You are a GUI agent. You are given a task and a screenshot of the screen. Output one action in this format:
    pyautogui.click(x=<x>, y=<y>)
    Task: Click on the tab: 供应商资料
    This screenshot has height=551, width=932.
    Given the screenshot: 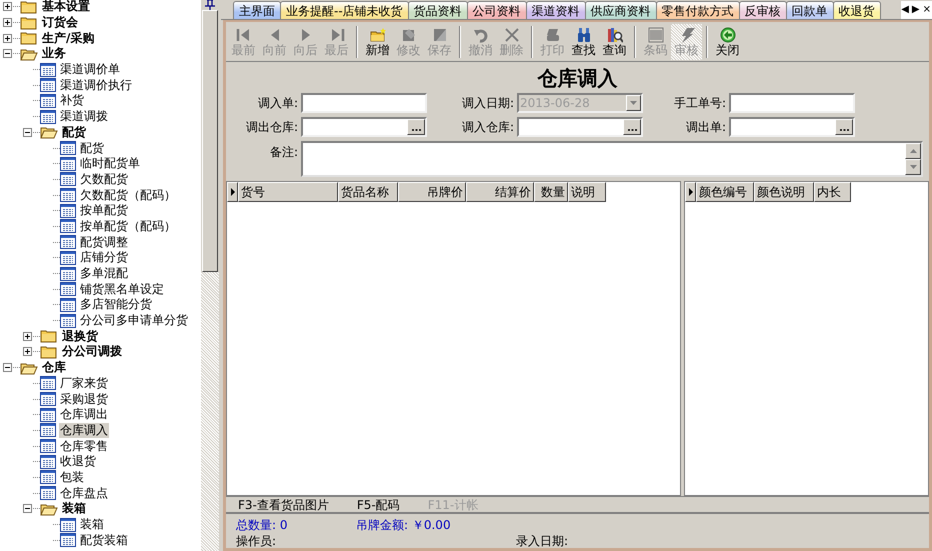 What is the action you would take?
    pyautogui.click(x=620, y=10)
    